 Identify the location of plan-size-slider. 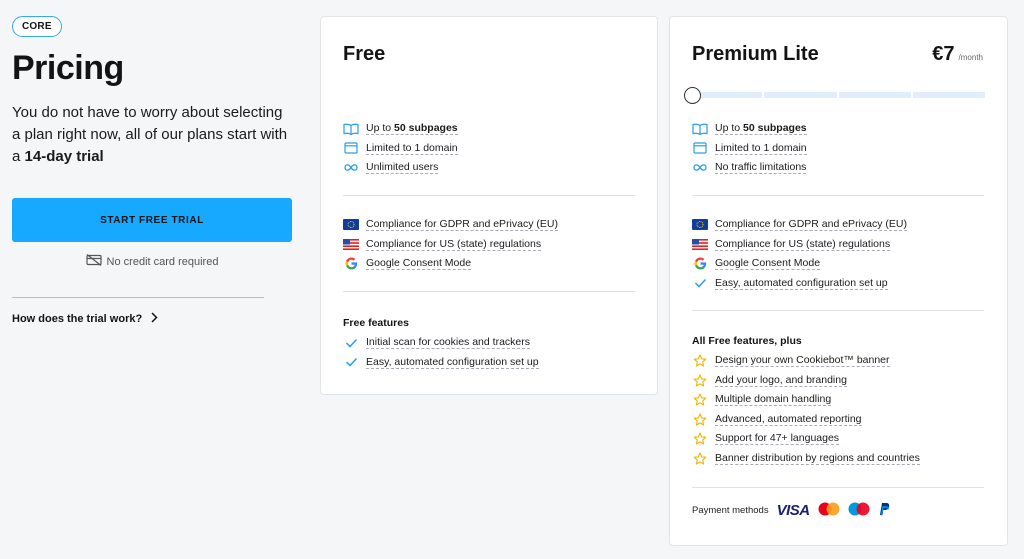
(834, 95).